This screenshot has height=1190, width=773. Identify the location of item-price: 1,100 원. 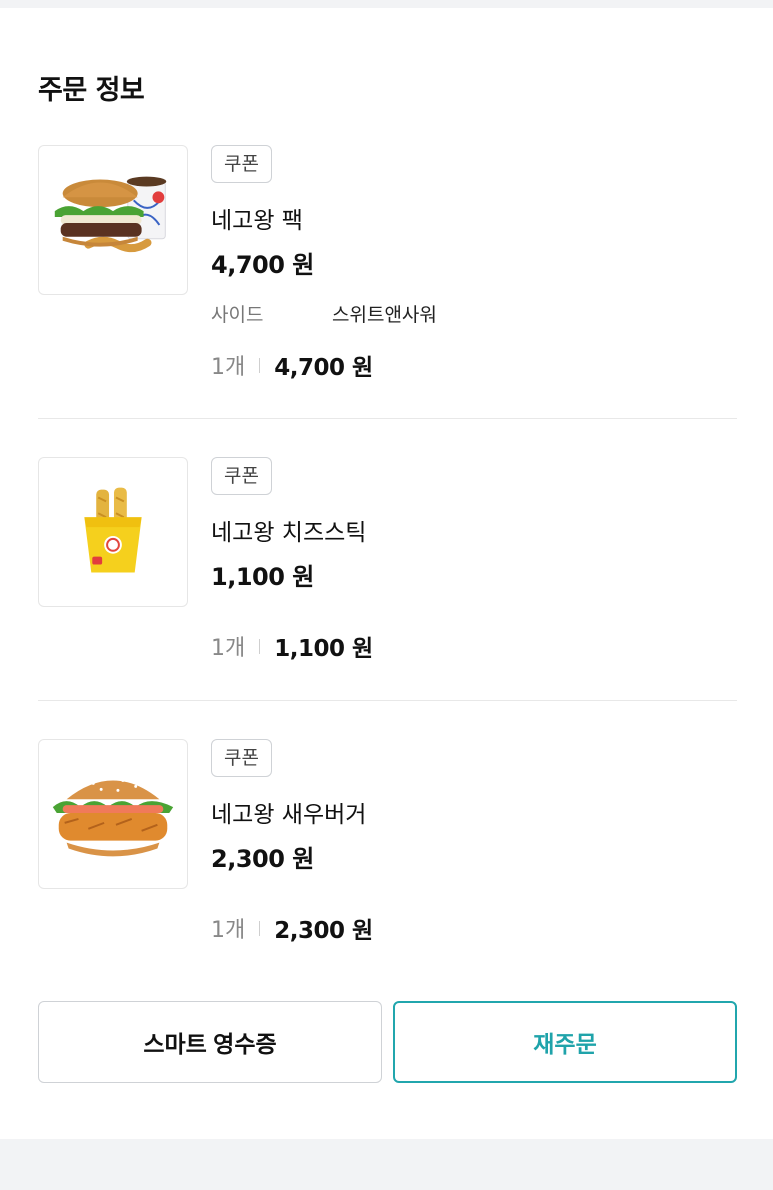
(262, 577).